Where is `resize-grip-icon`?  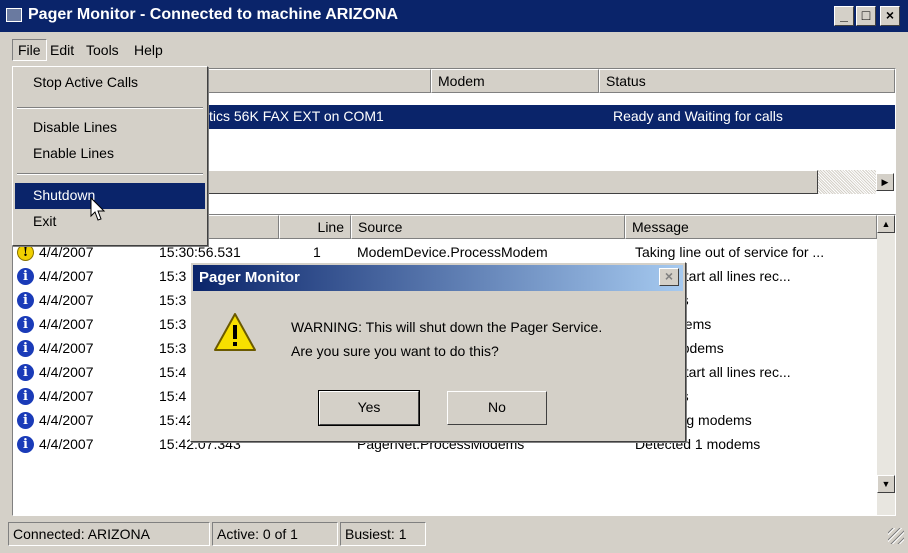 resize-grip-icon is located at coordinates (896, 536).